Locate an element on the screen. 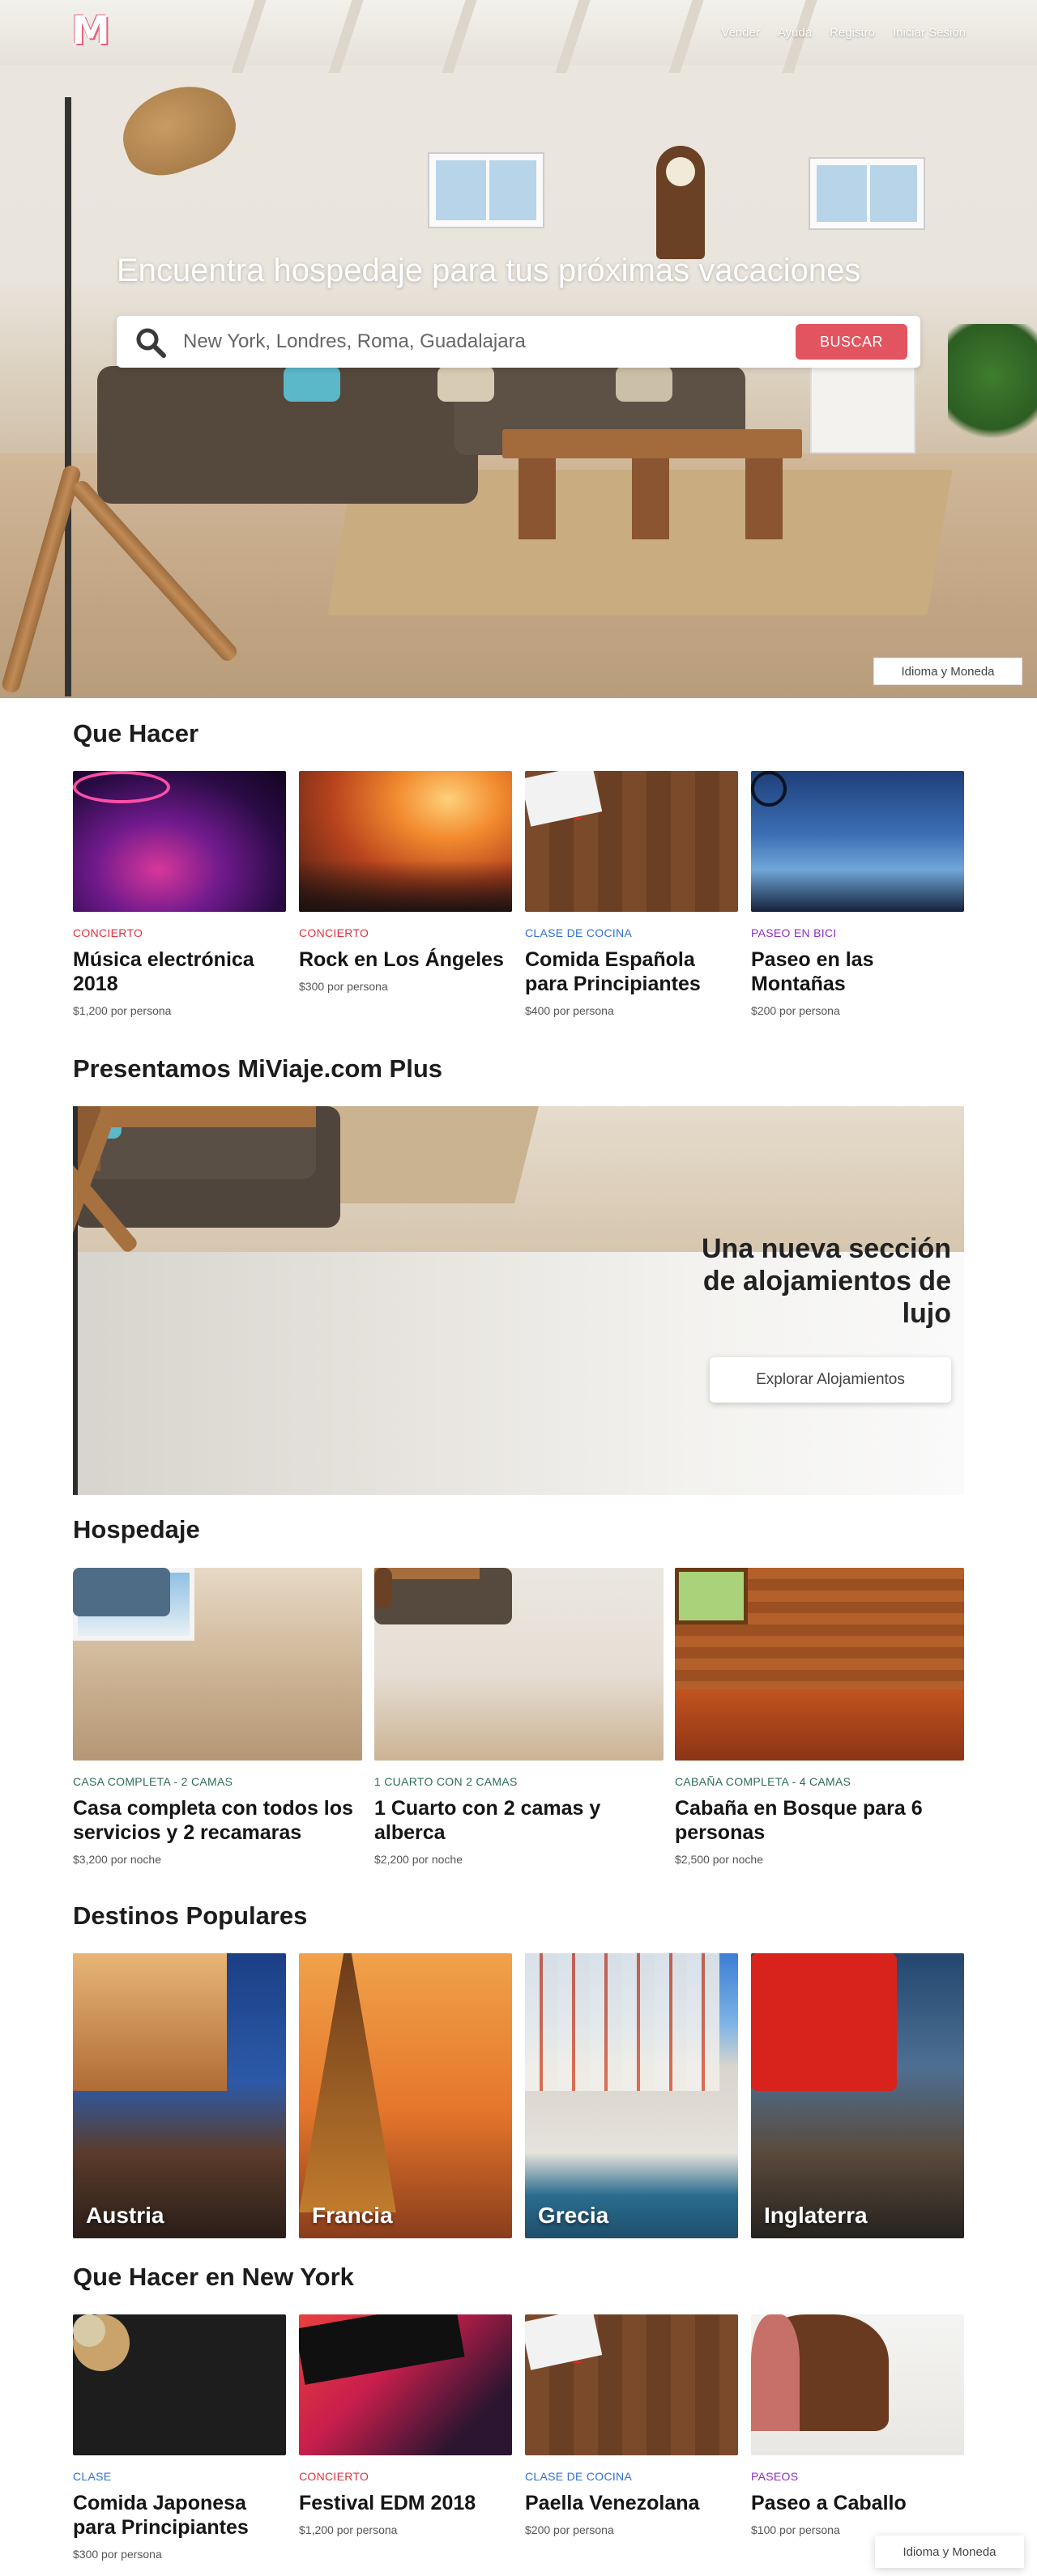 Image resolution: width=1037 pixels, height=2576 pixels. destination-card: Francia is located at coordinates (406, 2095).